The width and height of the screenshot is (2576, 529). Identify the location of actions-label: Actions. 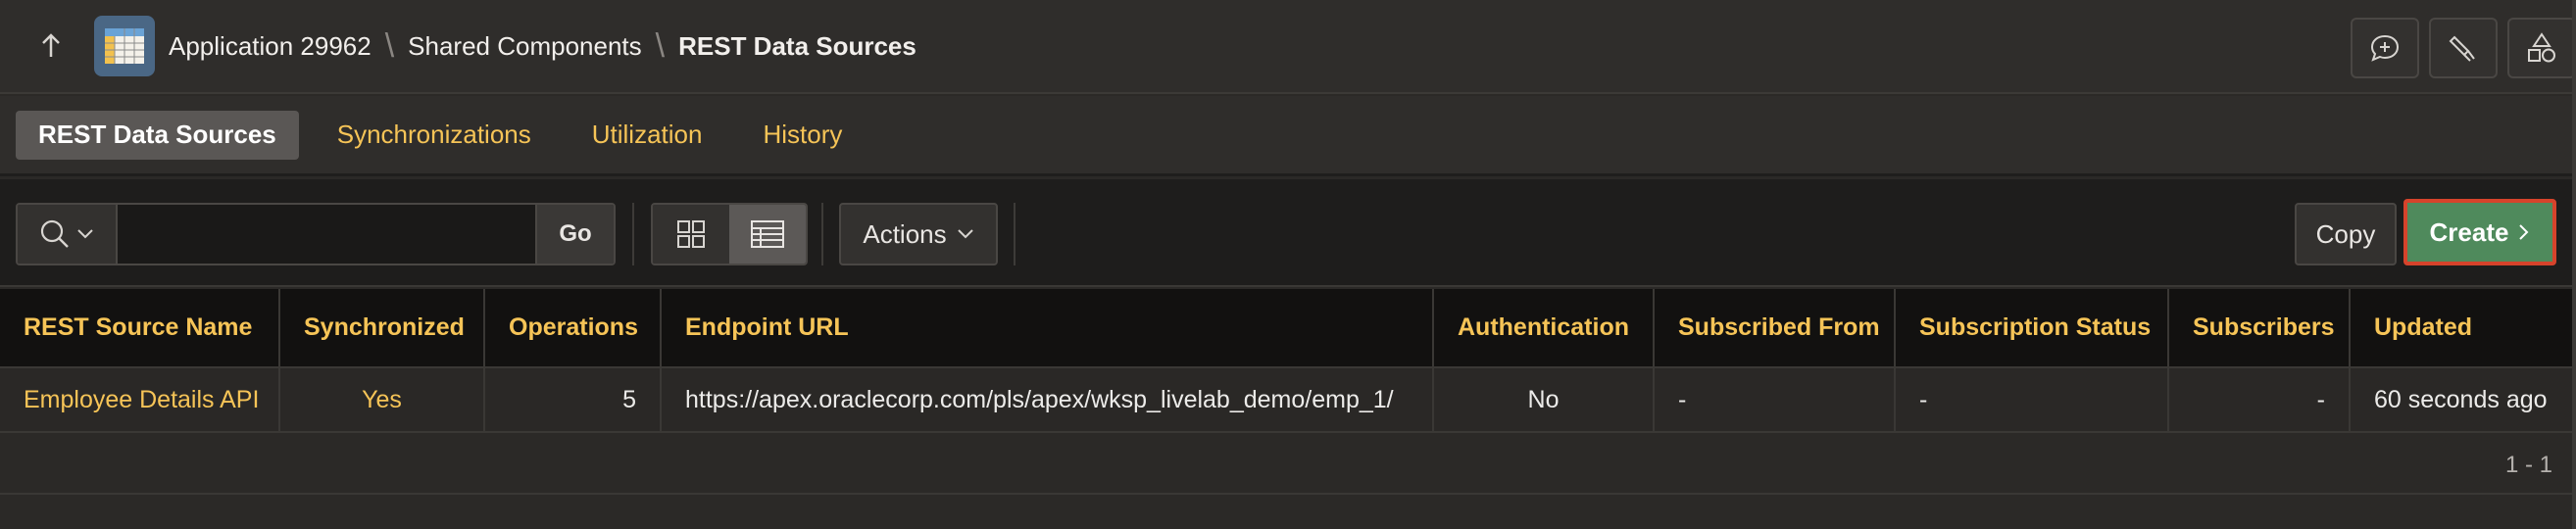
(905, 233).